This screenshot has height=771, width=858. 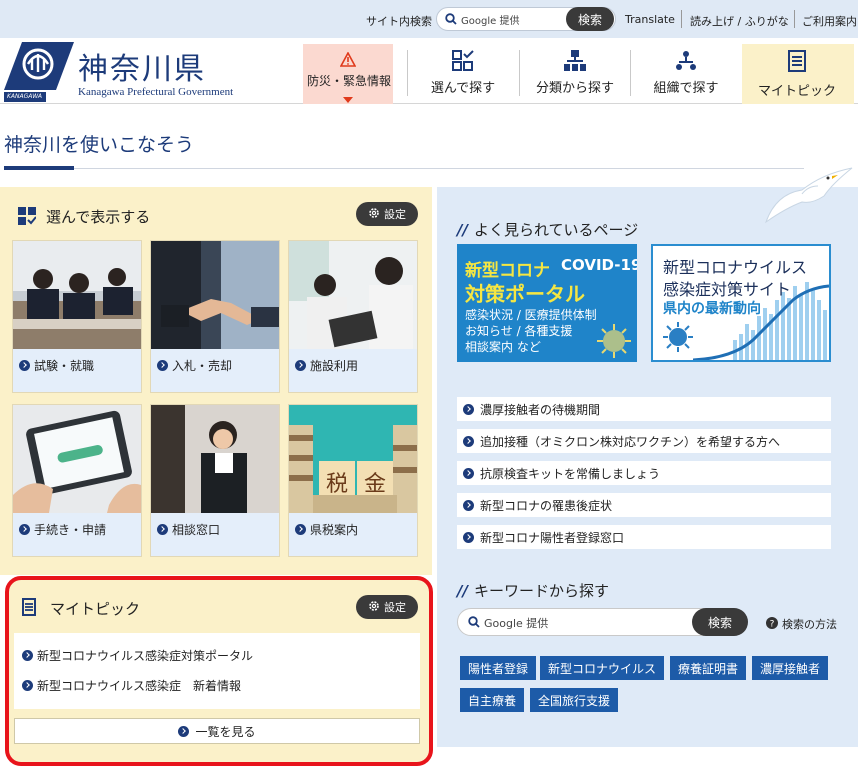 What do you see at coordinates (498, 668) in the screenshot?
I see `keyword-tag: 陽性者登録` at bounding box center [498, 668].